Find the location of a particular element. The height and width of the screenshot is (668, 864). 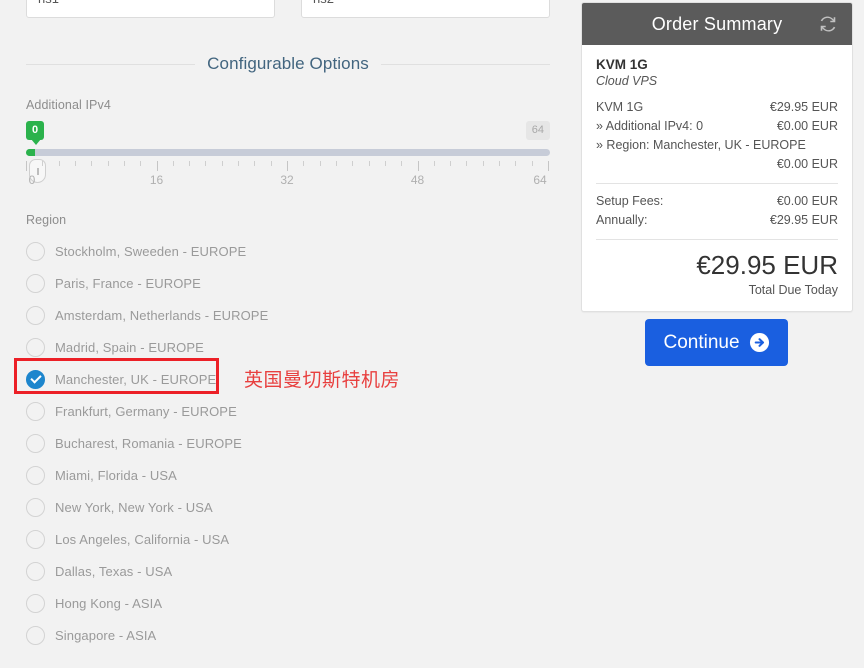

order-fee-amount: €29.95 EUR is located at coordinates (803, 220).